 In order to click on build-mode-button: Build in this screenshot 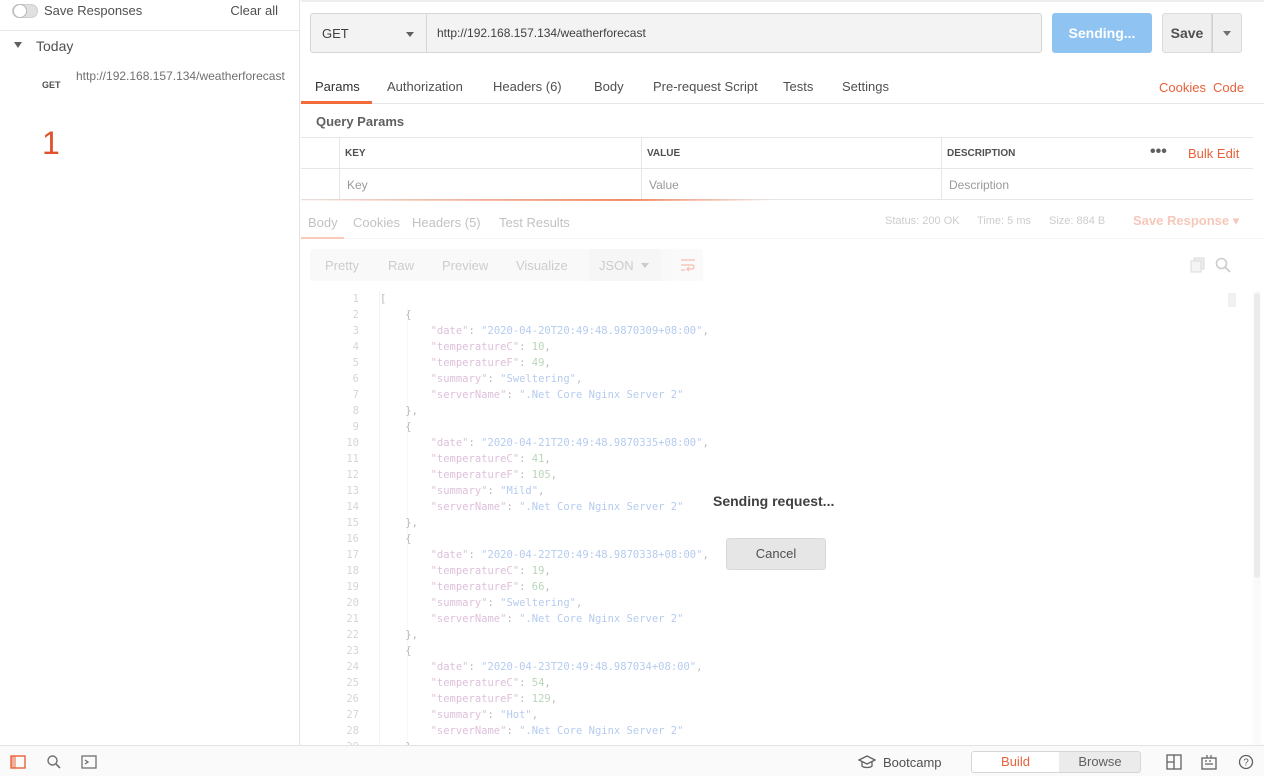, I will do `click(1015, 762)`.